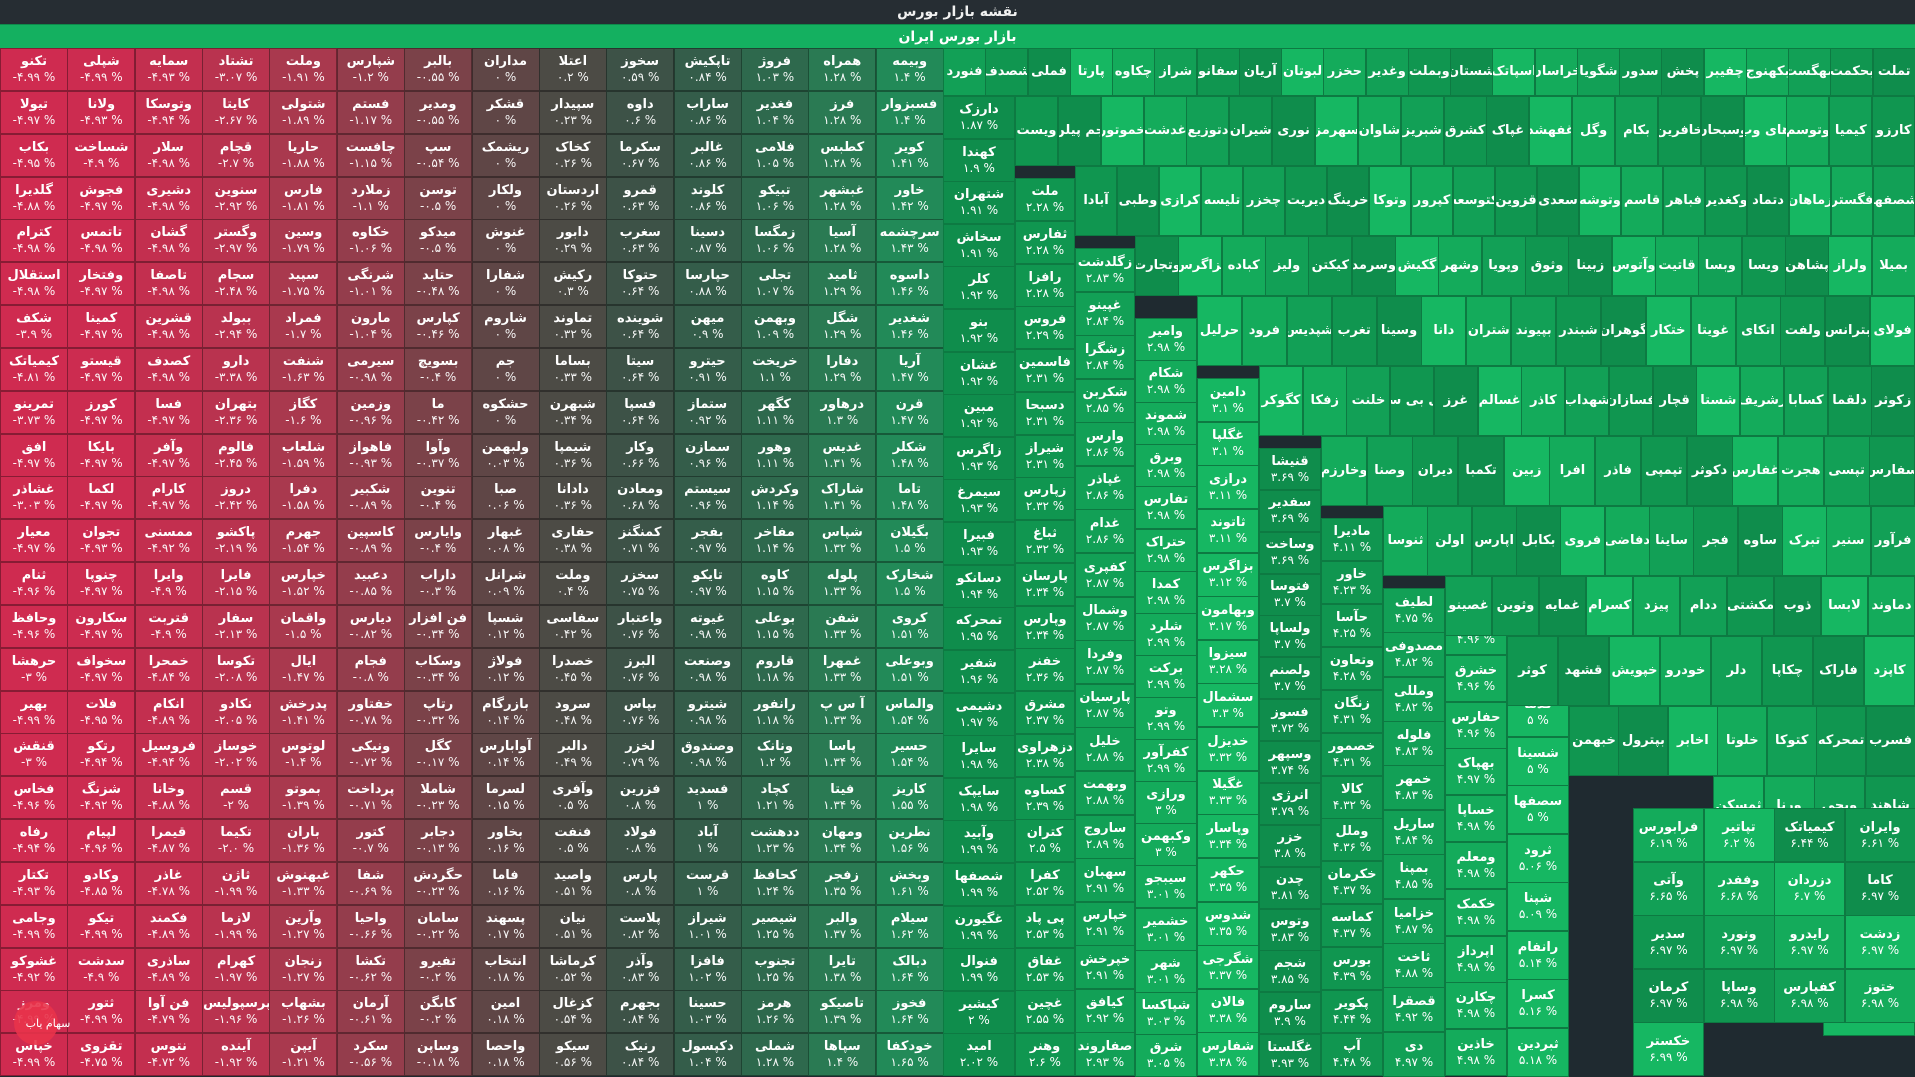 Image resolution: width=1915 pixels, height=1077 pixels. I want to click on stock-tile: وهور۱.۱۱ %, so click(775, 455).